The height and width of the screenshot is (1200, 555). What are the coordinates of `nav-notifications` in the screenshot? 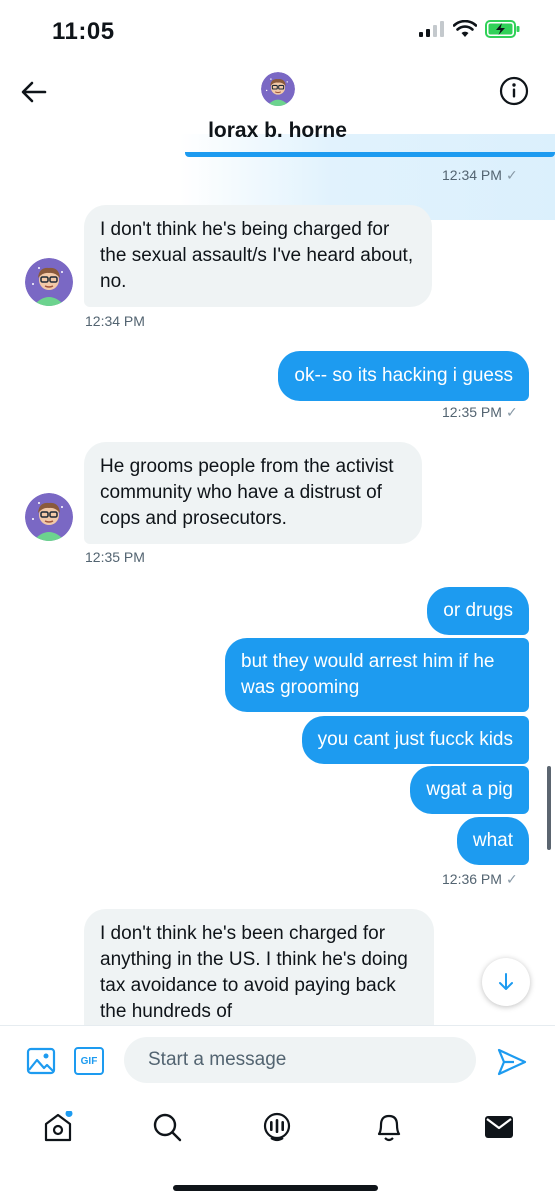 It's located at (389, 1127).